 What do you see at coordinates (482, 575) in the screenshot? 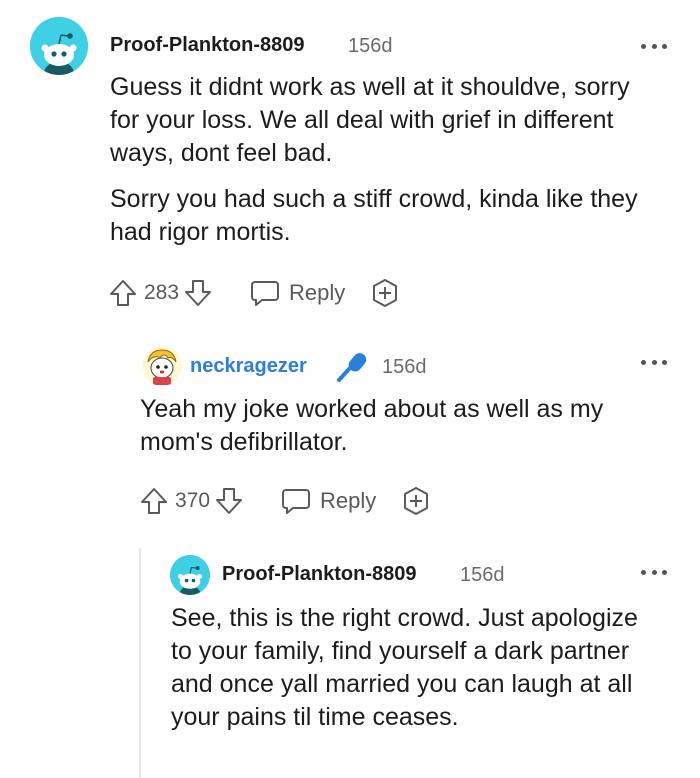
I see `timestamp: 156d` at bounding box center [482, 575].